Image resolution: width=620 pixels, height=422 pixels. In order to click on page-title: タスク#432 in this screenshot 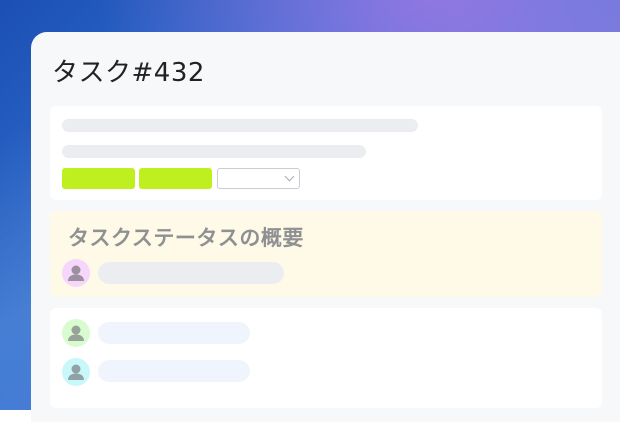, I will do `click(128, 73)`.